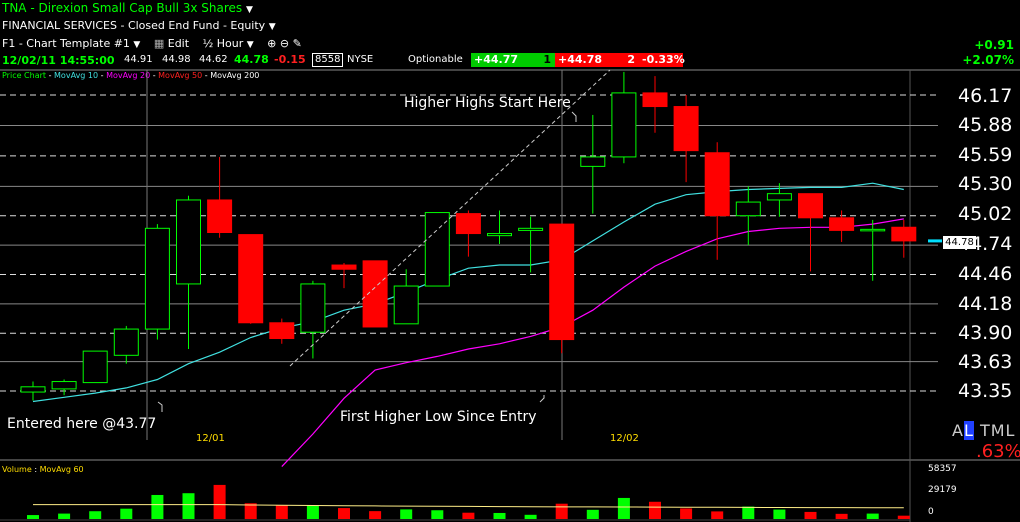 This screenshot has height=522, width=1020. What do you see at coordinates (455, 502) in the screenshot?
I see `volume-bars` at bounding box center [455, 502].